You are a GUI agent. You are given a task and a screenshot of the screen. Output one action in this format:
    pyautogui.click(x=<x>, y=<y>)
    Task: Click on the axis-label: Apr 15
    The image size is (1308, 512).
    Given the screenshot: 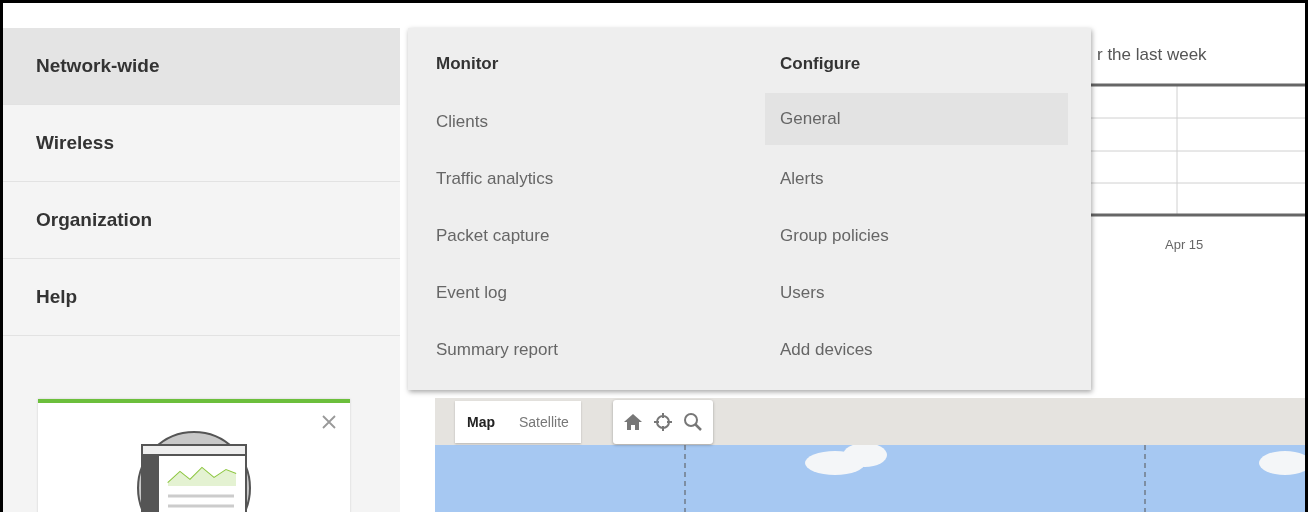 What is the action you would take?
    pyautogui.click(x=1185, y=244)
    